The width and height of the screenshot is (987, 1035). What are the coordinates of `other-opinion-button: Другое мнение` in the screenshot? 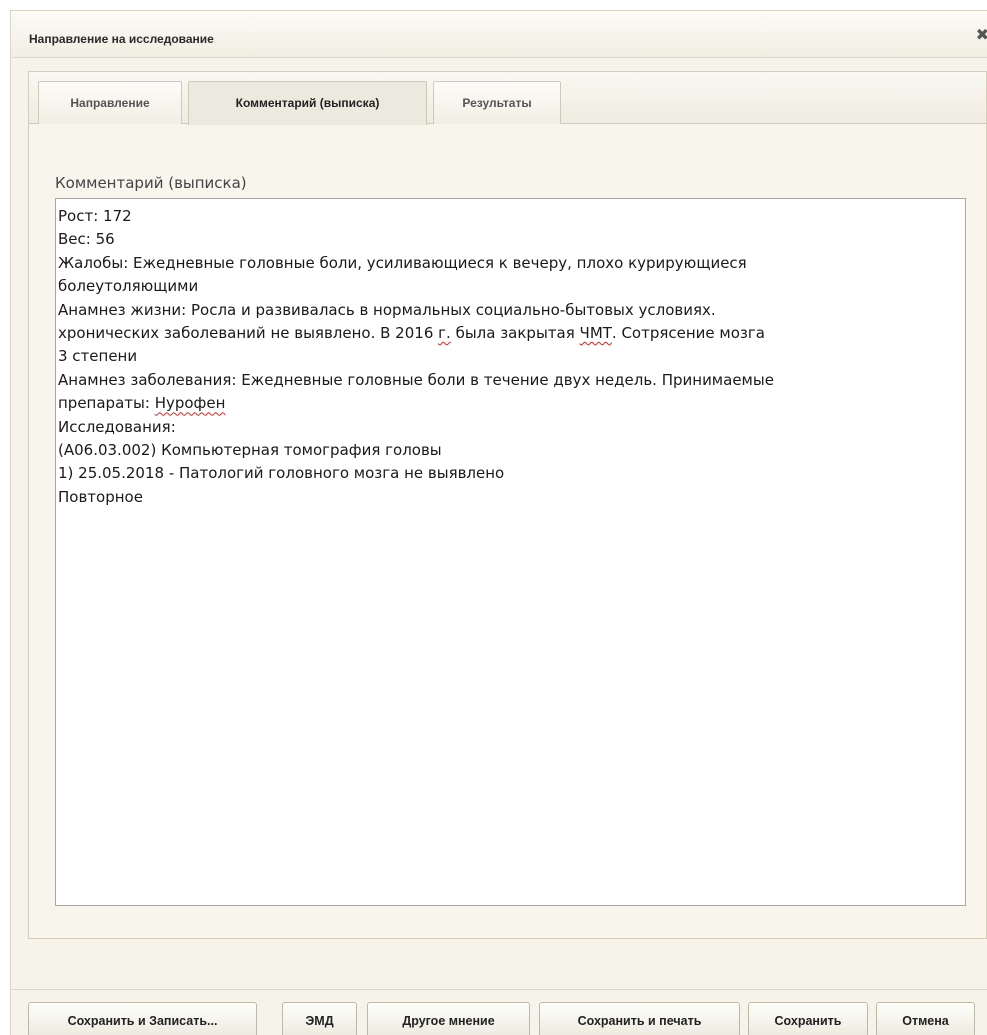 It's located at (448, 1018).